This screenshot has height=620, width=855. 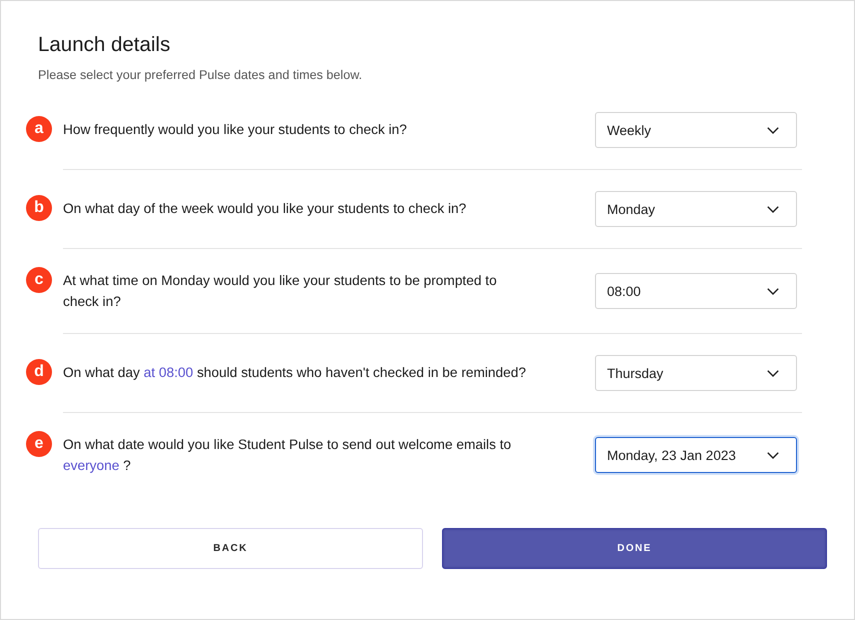 I want to click on question-text: At what time on Monday would you like your students to be prompted to check in?, so click(x=280, y=291).